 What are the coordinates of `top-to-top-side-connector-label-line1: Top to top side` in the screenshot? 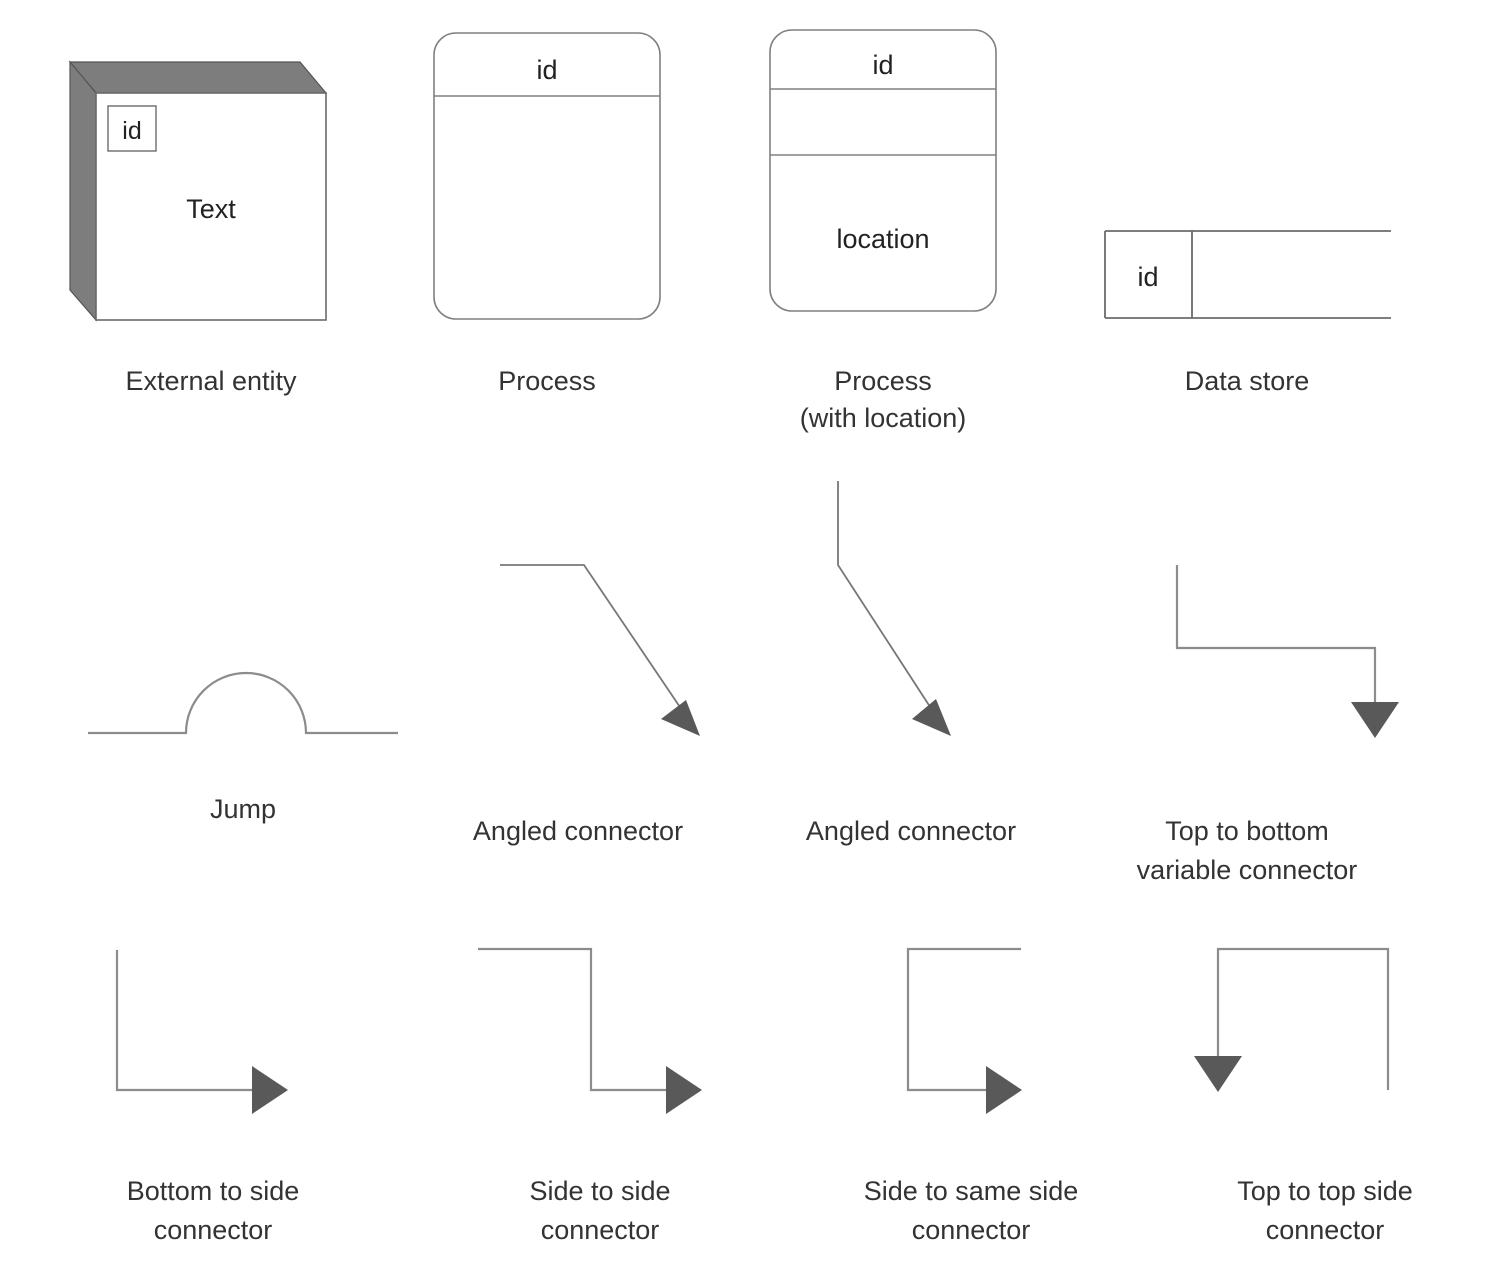 It's located at (1325, 1191).